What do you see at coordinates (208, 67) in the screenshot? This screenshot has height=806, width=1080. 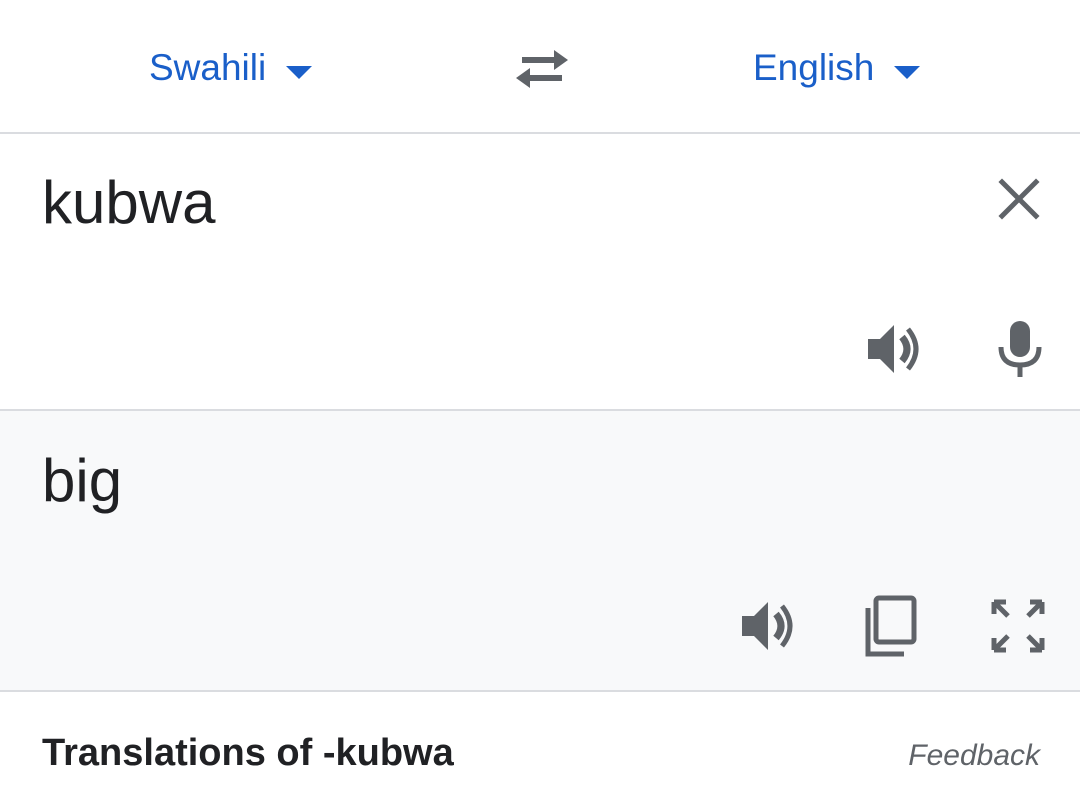 I see `source-language-label: Swahili` at bounding box center [208, 67].